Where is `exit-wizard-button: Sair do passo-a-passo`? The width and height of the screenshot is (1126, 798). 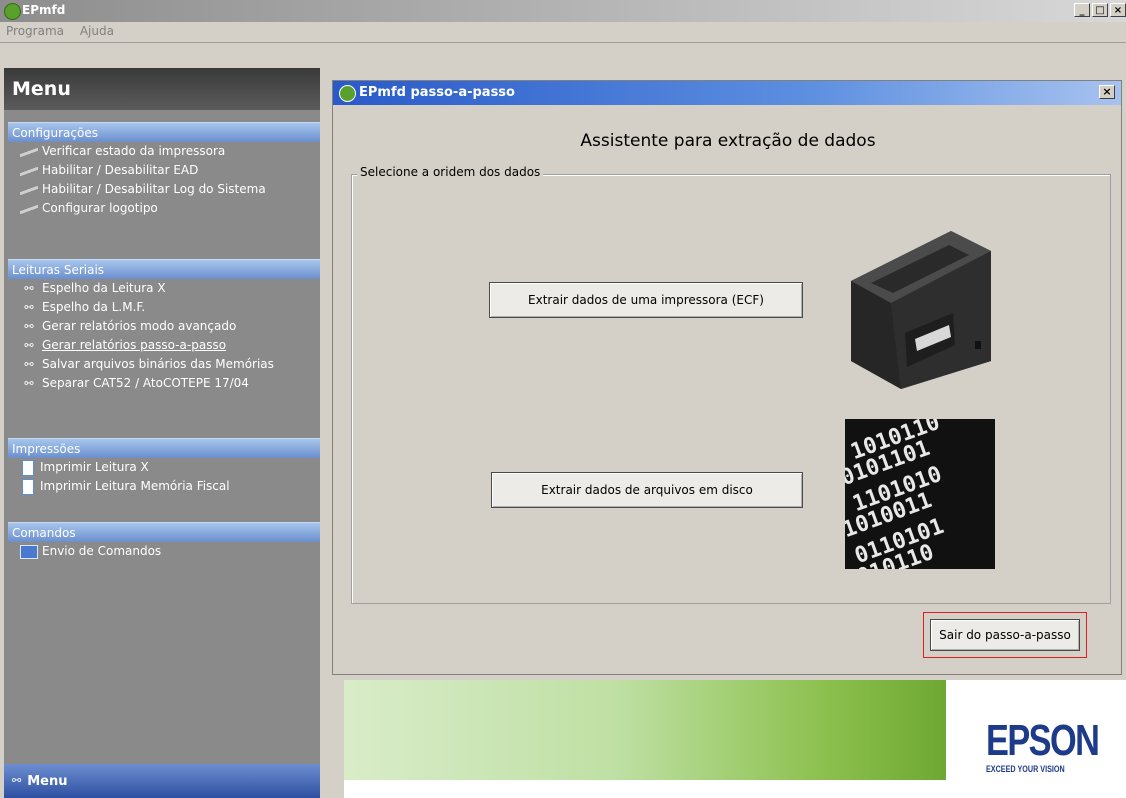 exit-wizard-button: Sair do passo-a-passo is located at coordinates (1005, 635).